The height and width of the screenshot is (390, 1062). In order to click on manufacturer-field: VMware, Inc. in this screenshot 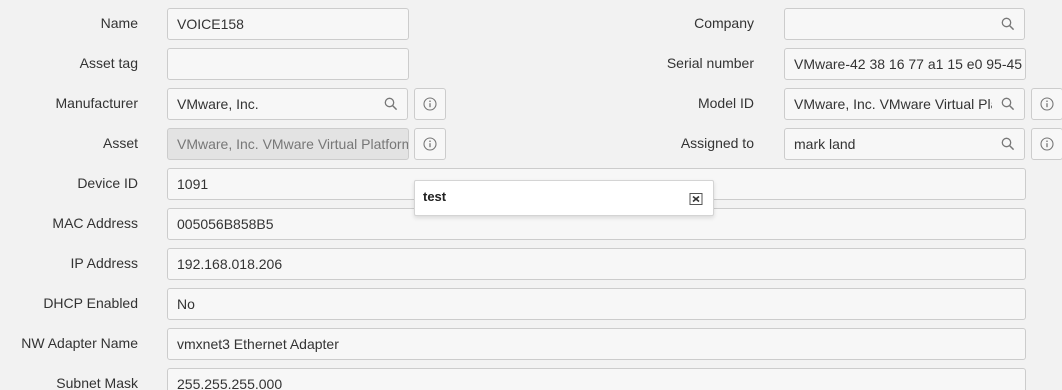, I will do `click(271, 104)`.